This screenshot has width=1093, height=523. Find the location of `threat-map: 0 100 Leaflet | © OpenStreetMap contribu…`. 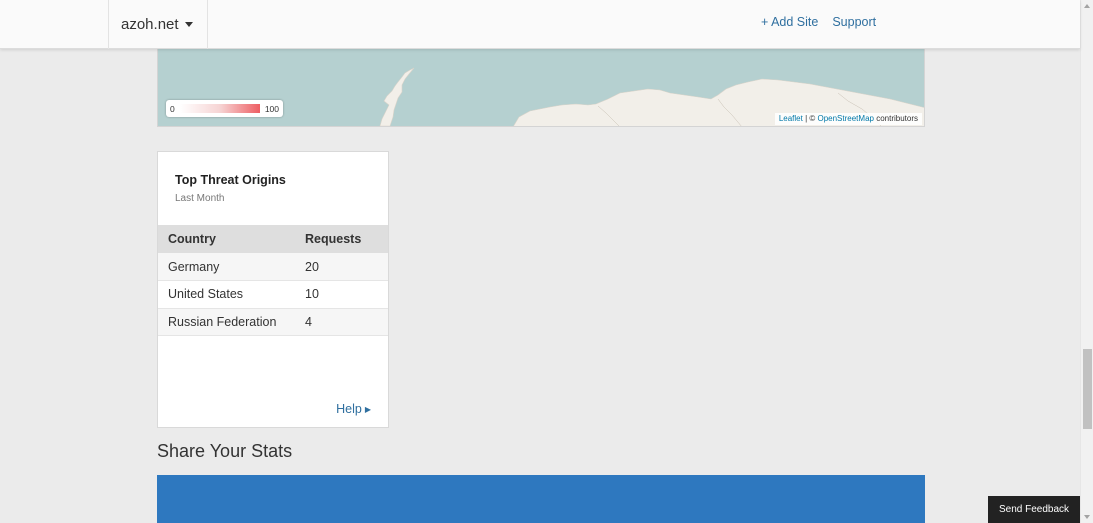

threat-map: 0 100 Leaflet | © OpenStreetMap contribu… is located at coordinates (541, 88).